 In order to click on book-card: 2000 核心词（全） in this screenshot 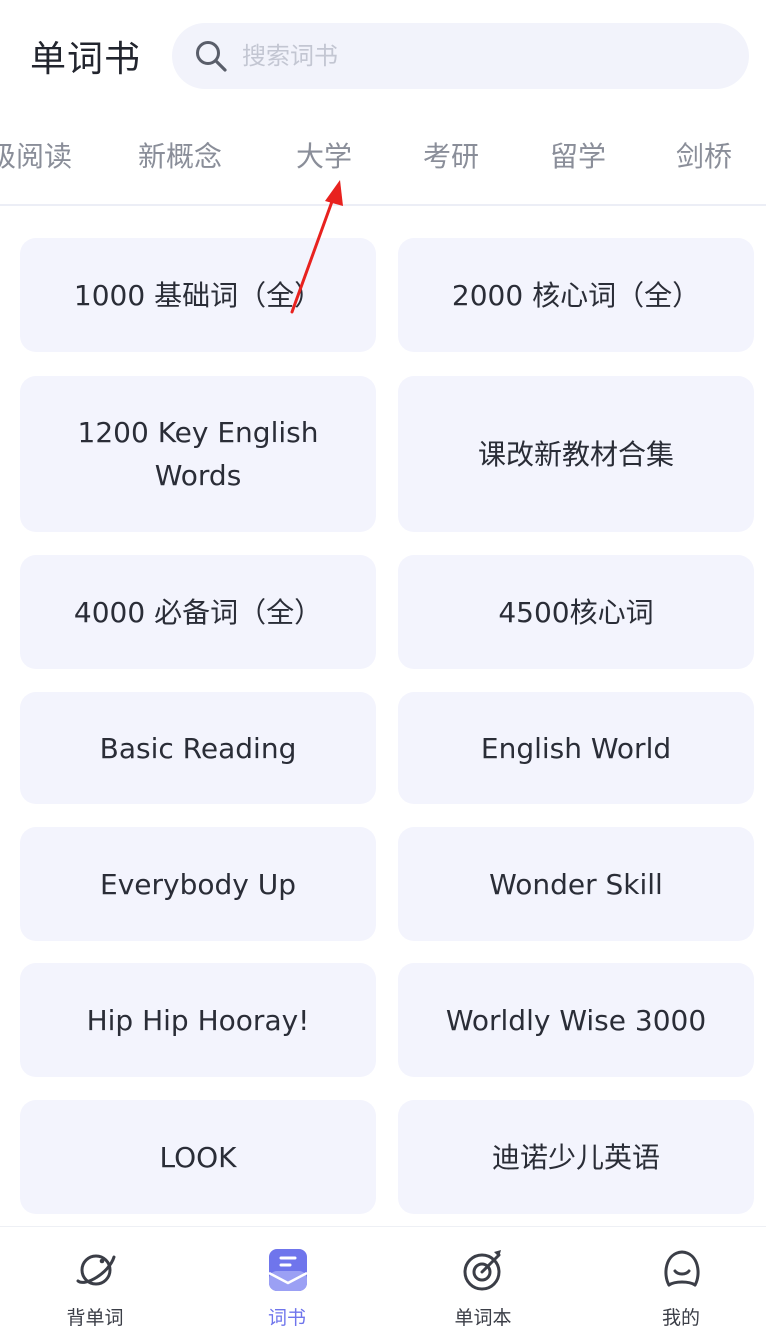, I will do `click(576, 295)`.